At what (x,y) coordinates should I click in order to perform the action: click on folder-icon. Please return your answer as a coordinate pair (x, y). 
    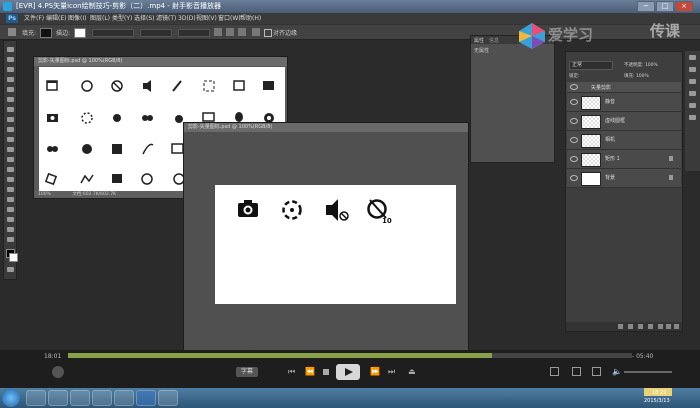
    Looking at the image, I should click on (660, 326).